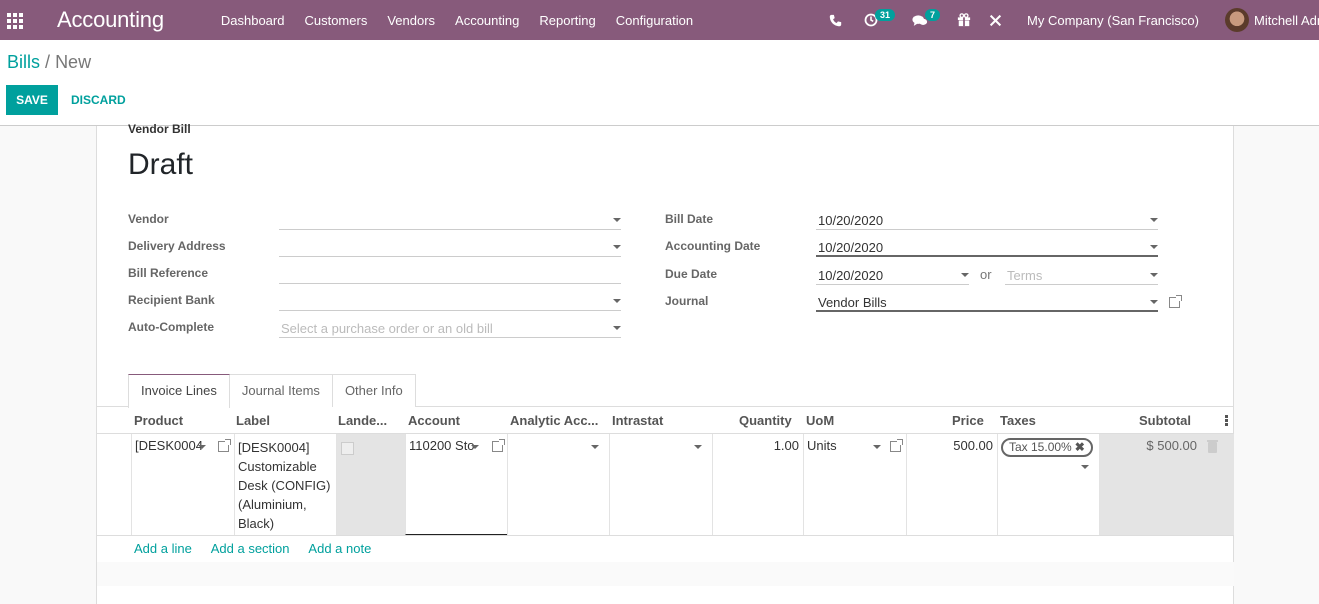 This screenshot has height=604, width=1319. I want to click on phone-button, so click(835, 20).